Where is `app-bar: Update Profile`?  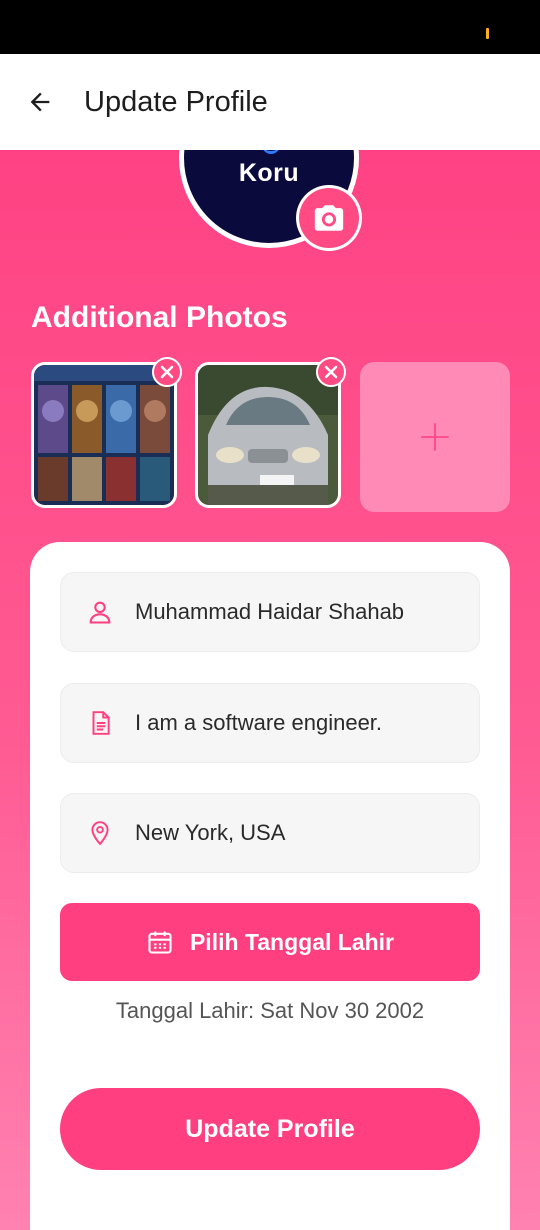
app-bar: Update Profile is located at coordinates (270, 102).